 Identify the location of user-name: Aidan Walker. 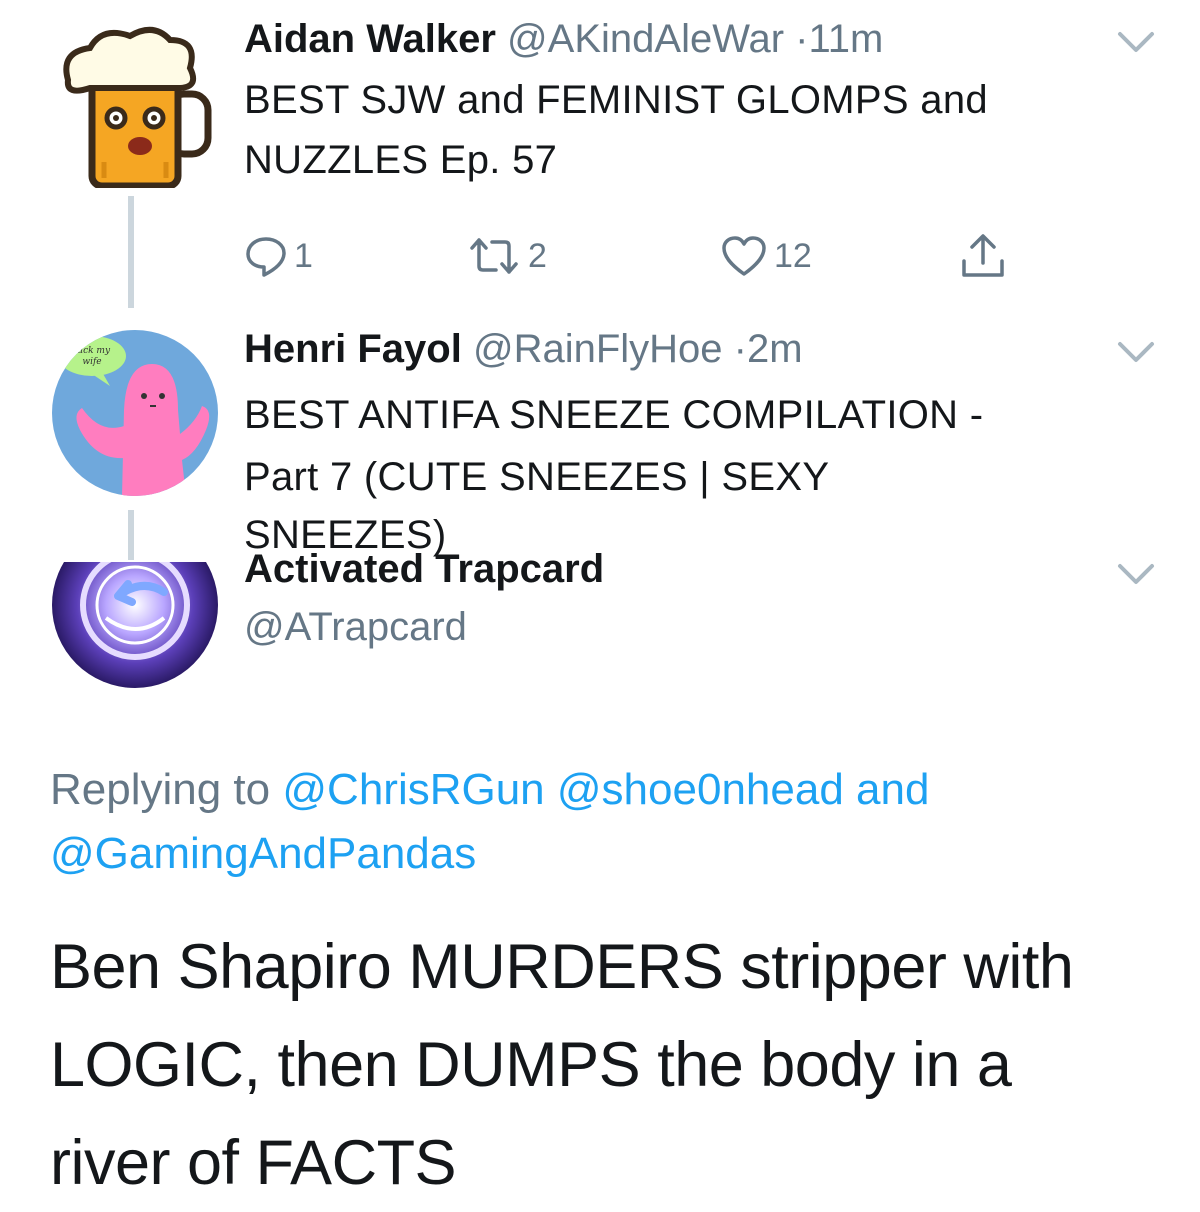
(370, 39).